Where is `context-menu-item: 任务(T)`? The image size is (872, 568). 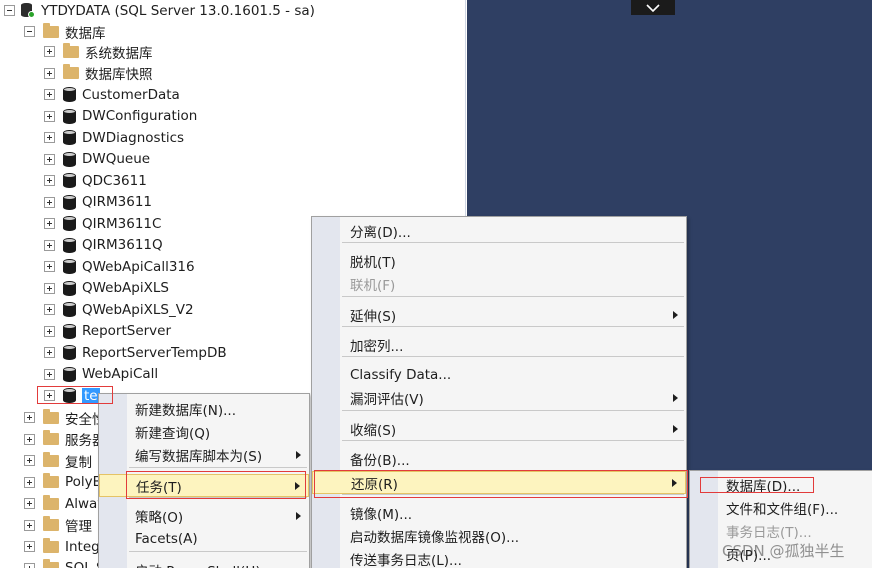 context-menu-item: 任务(T) is located at coordinates (204, 485).